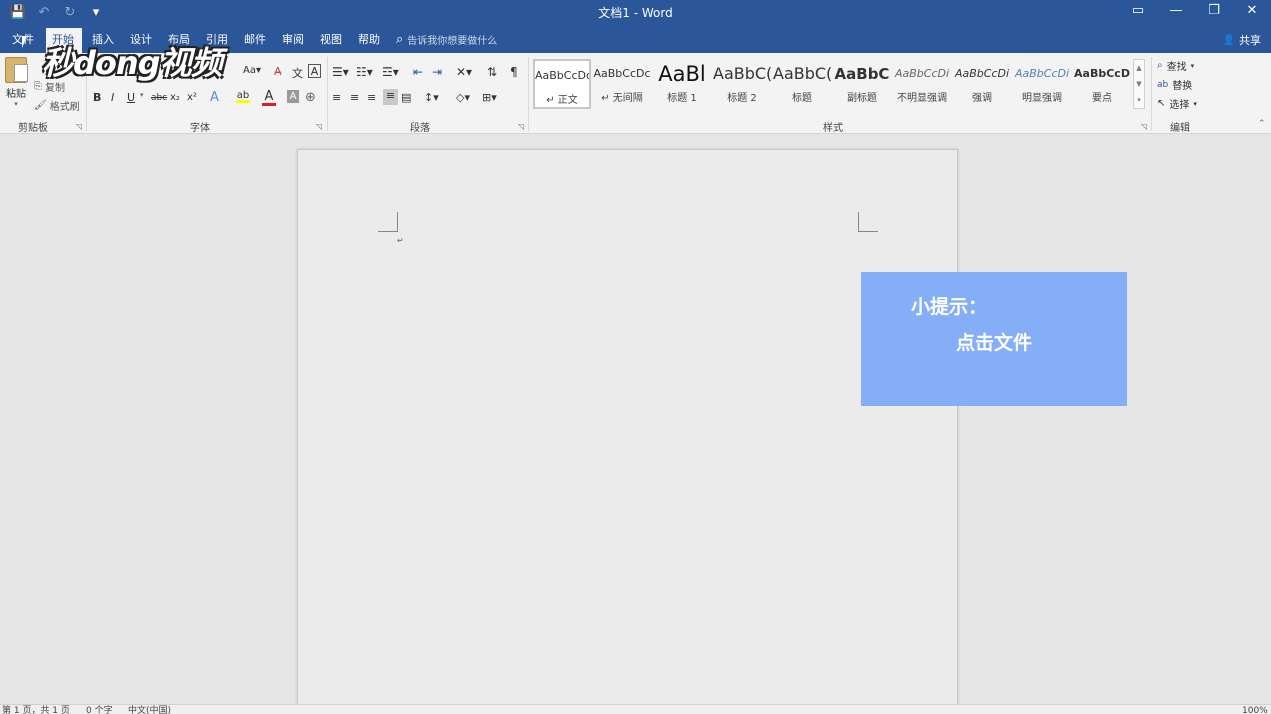 The width and height of the screenshot is (1271, 714). I want to click on italic-button: I, so click(112, 97).